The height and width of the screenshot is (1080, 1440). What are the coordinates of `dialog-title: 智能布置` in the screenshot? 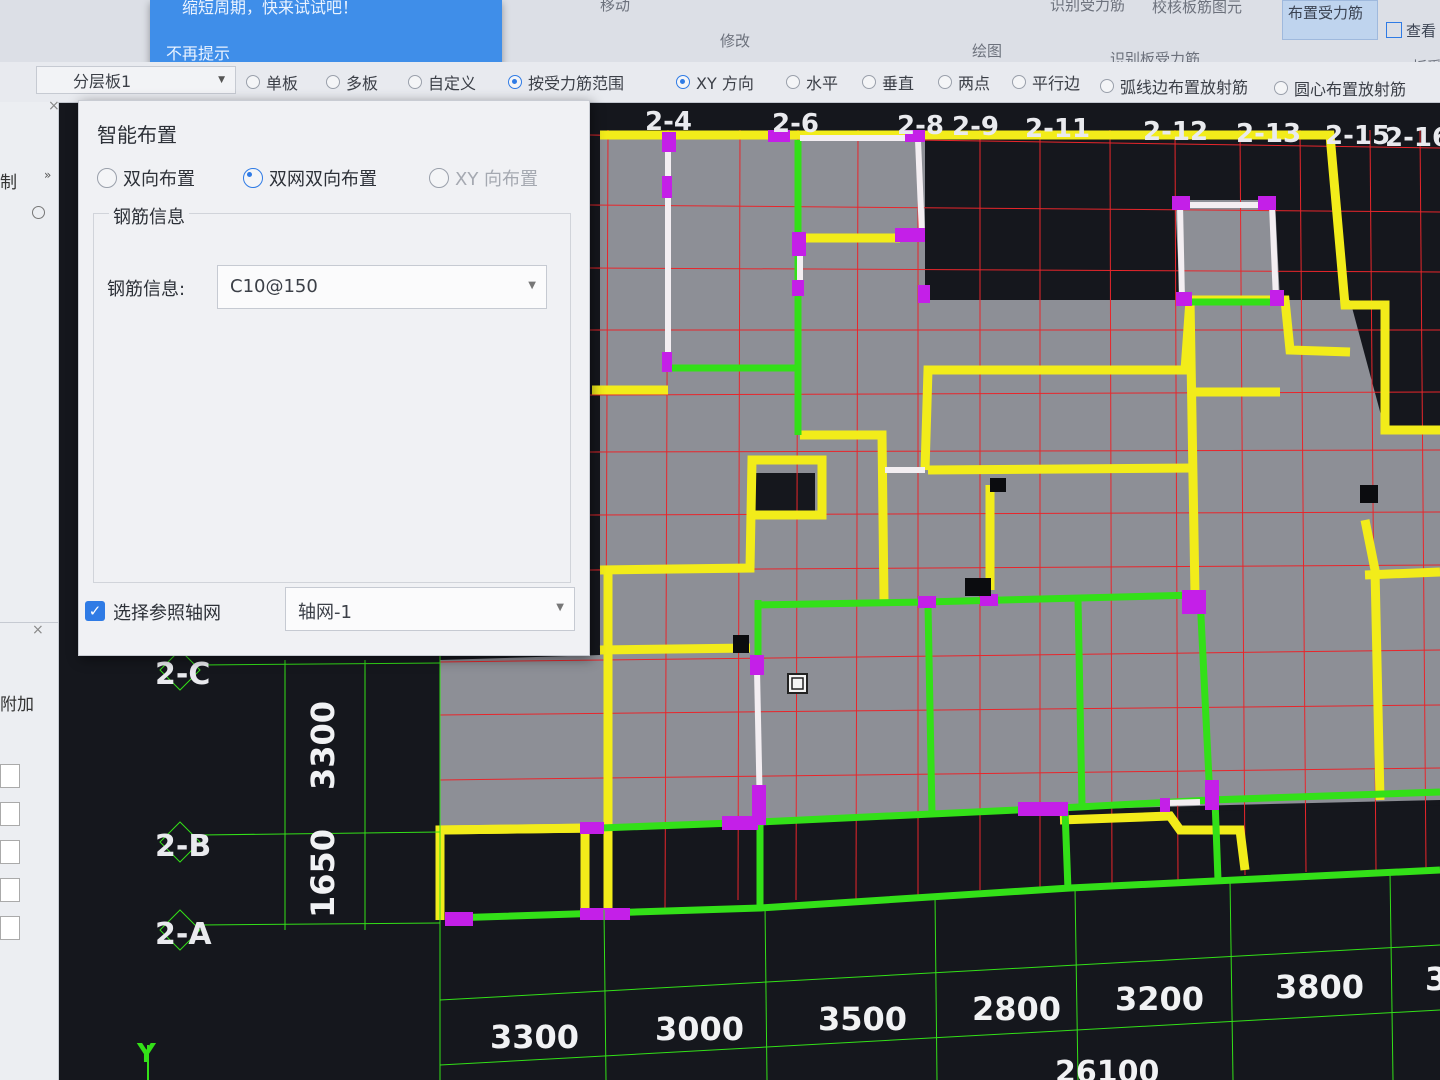 It's located at (137, 135).